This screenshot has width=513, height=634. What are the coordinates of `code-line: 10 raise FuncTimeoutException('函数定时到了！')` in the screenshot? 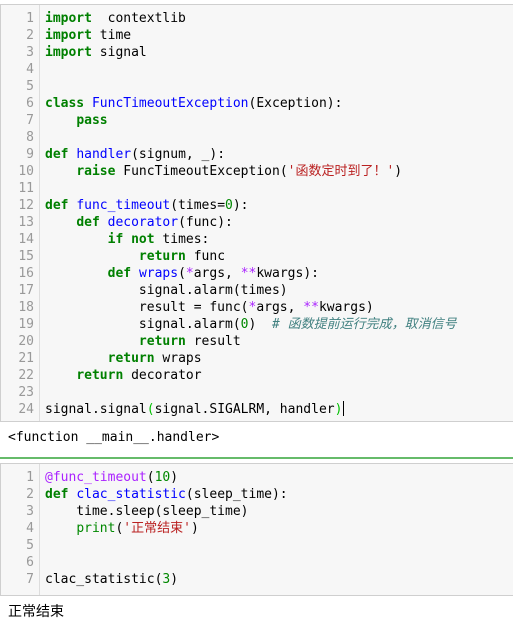 It's located at (257, 171).